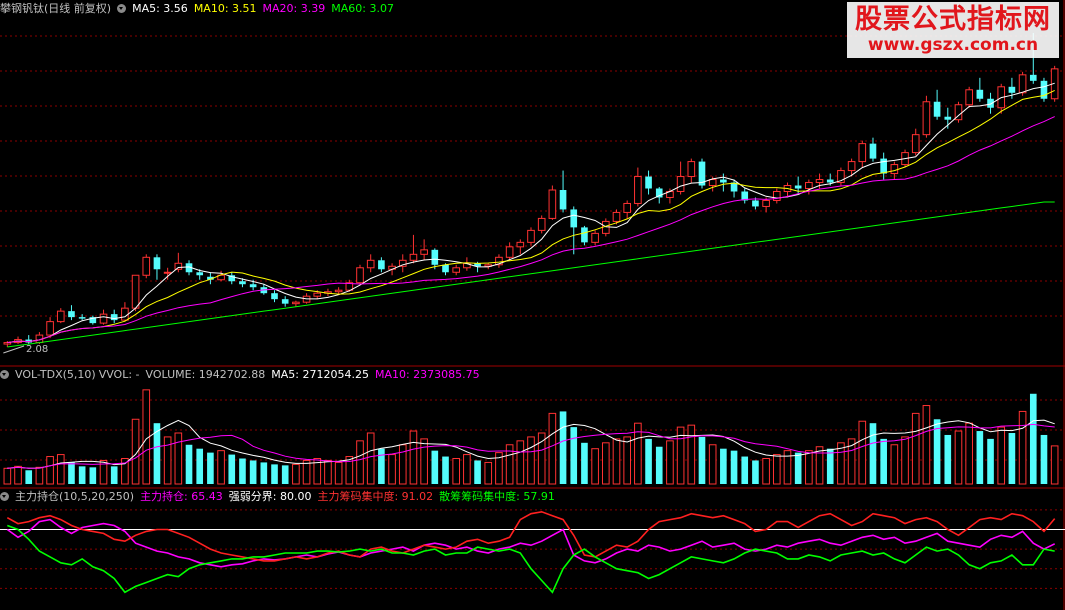 The image size is (1065, 610). What do you see at coordinates (362, 8) in the screenshot?
I see `ma60-readout: MA60: 3.07` at bounding box center [362, 8].